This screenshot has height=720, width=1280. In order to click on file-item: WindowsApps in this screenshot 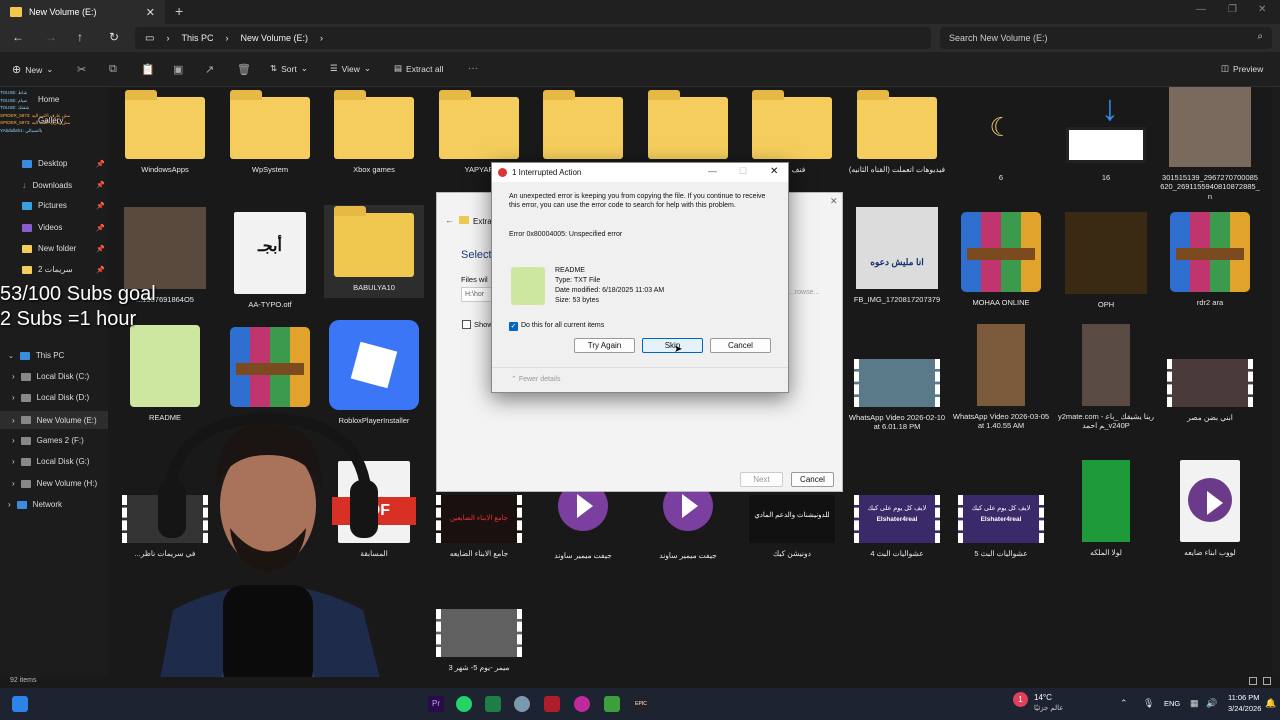, I will do `click(165, 132)`.